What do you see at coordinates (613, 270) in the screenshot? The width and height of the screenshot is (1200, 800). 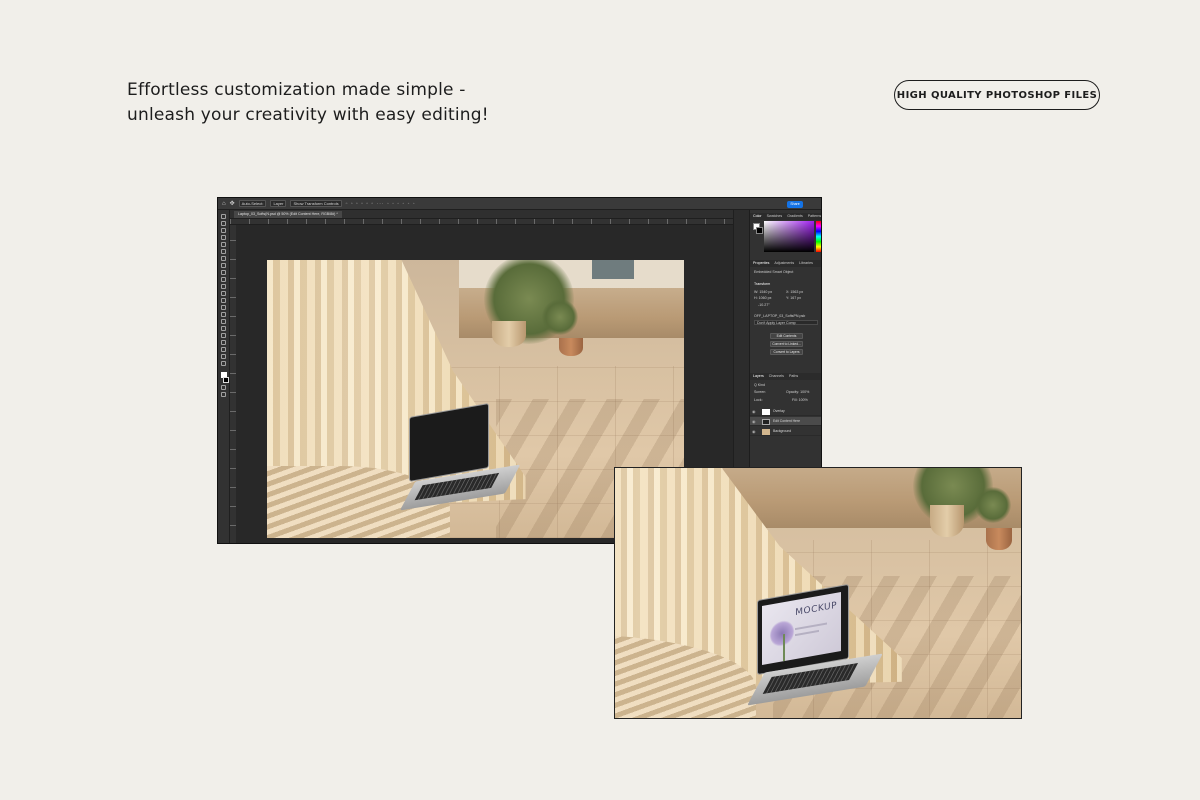 I see `door` at bounding box center [613, 270].